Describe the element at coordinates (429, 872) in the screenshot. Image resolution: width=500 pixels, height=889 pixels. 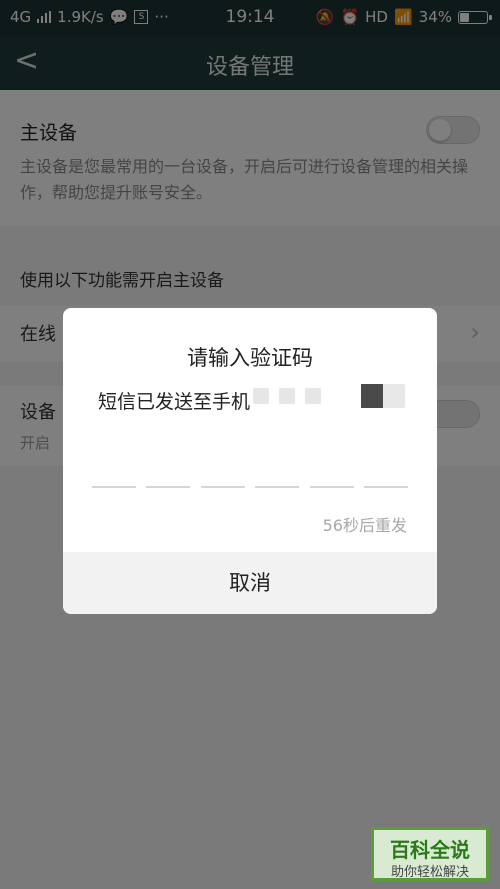
I see `watermark-subtitle: 助你轻松解决` at that location.